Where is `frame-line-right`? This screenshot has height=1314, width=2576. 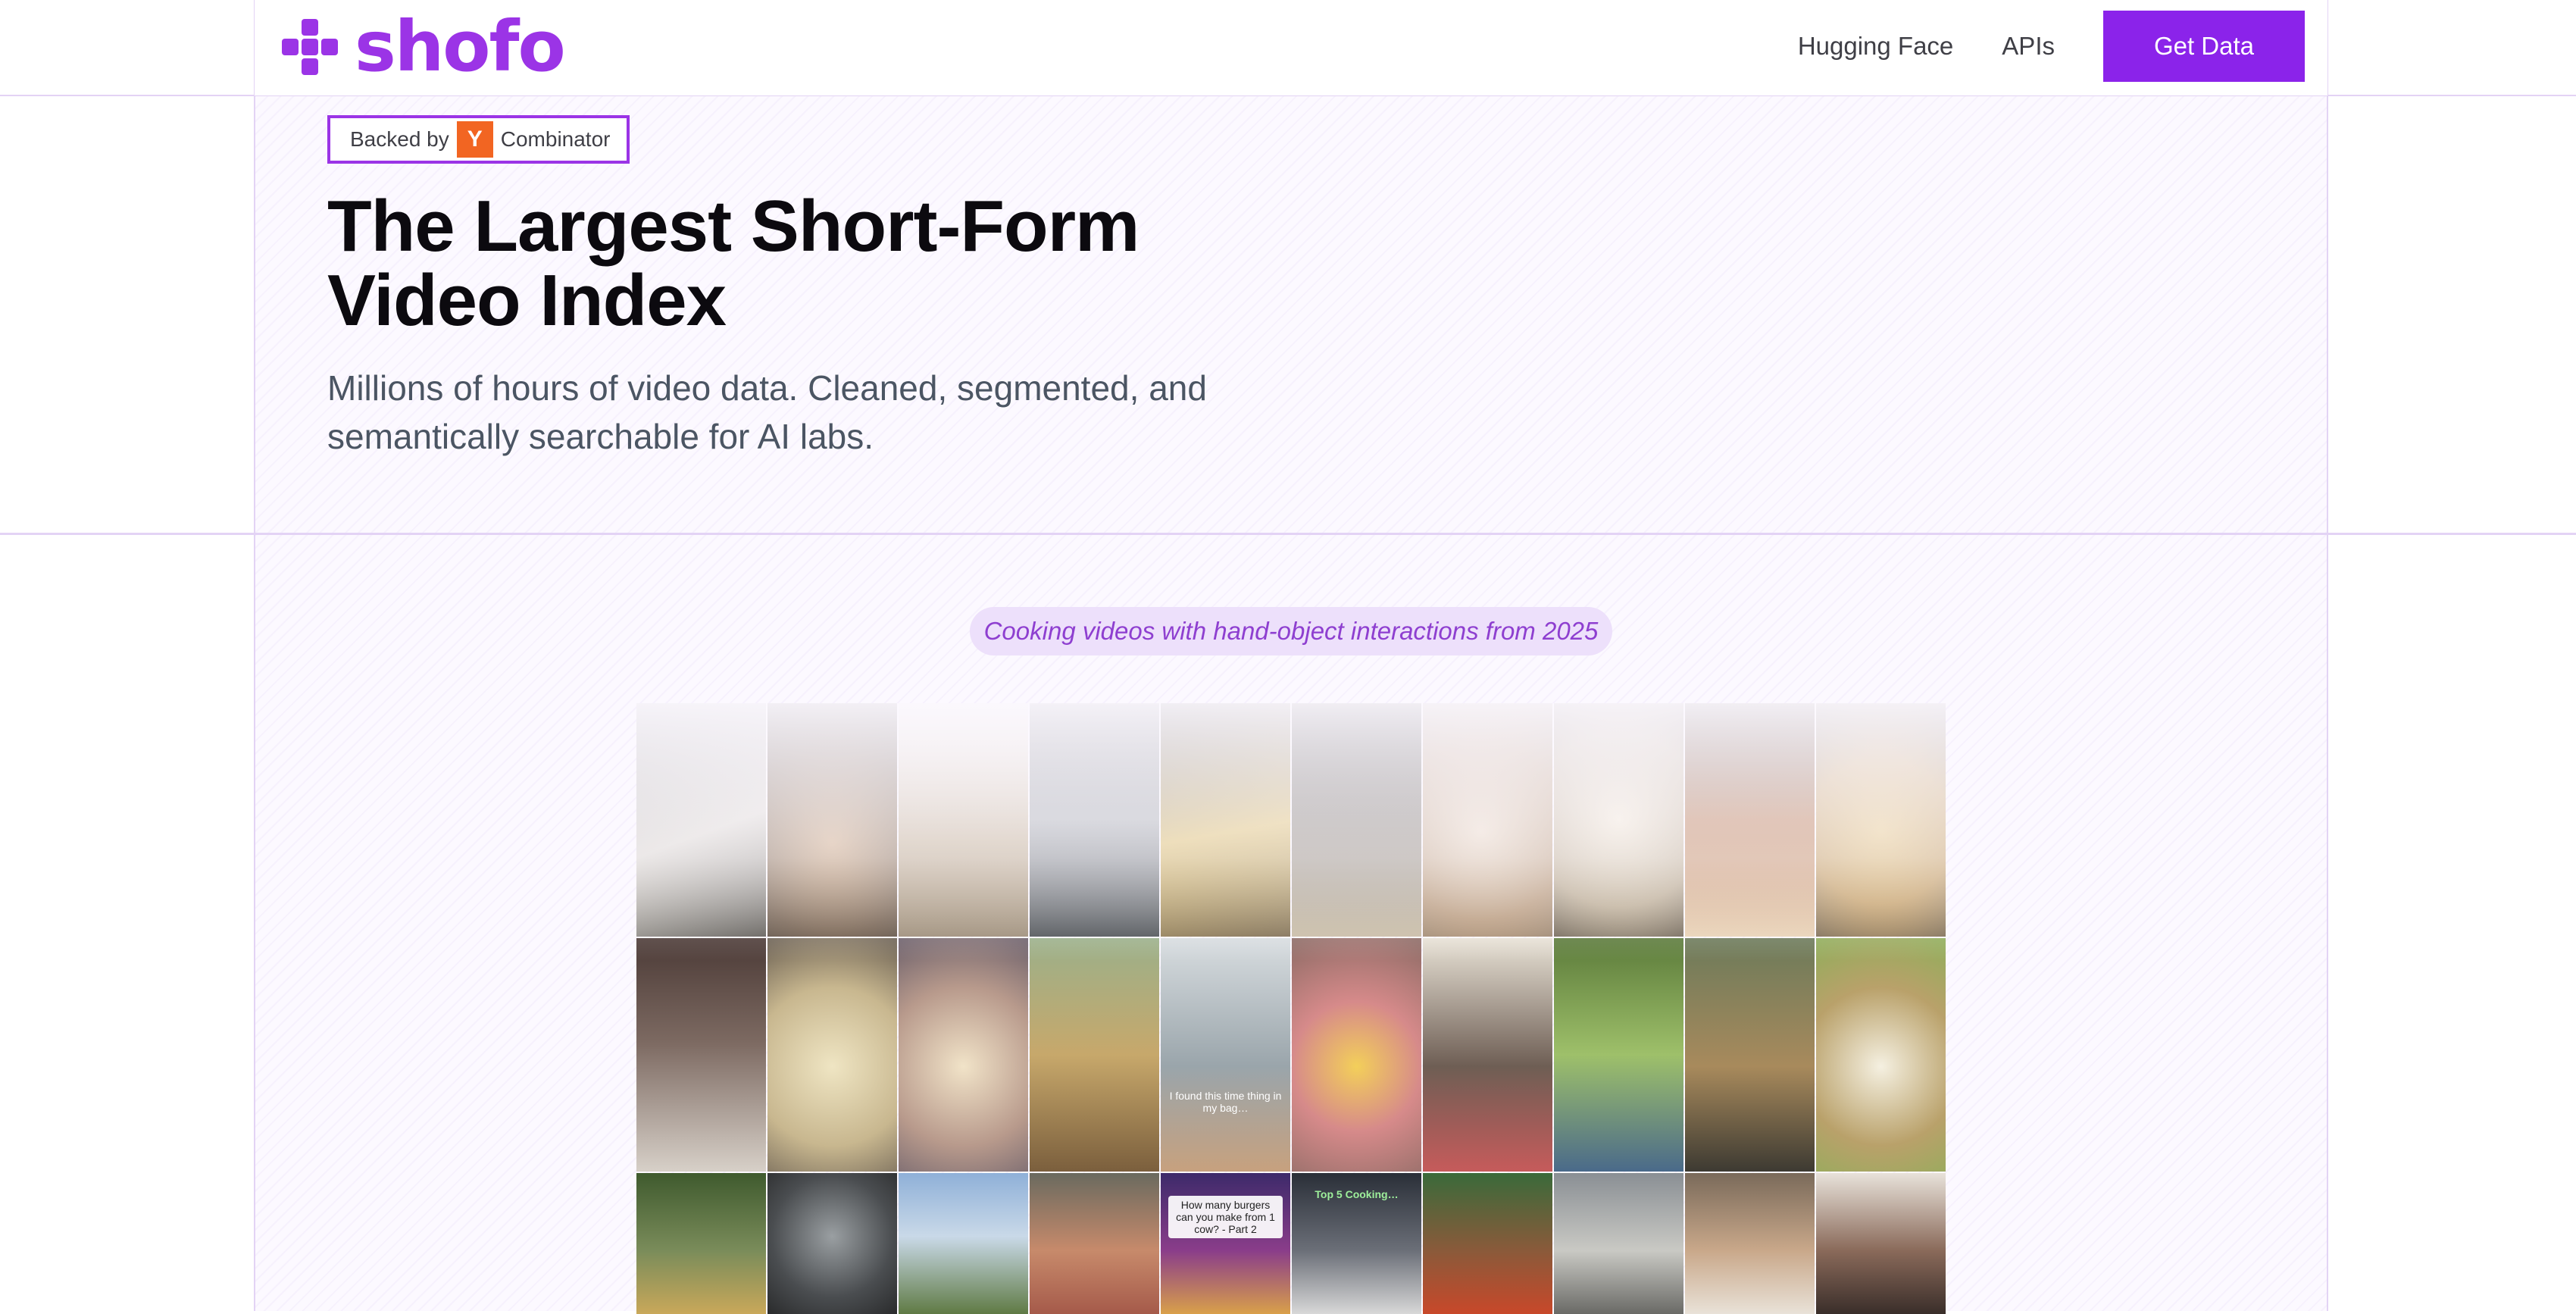 frame-line-right is located at coordinates (2327, 655).